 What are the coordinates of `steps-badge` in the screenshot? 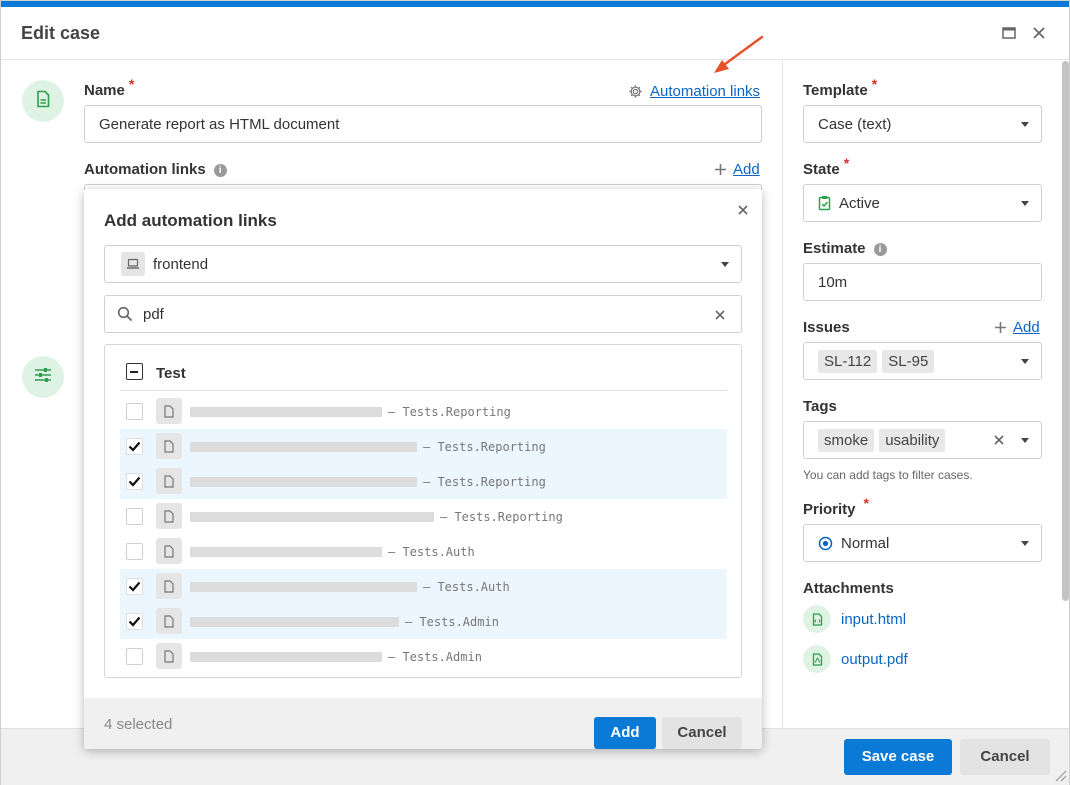 It's located at (43, 377).